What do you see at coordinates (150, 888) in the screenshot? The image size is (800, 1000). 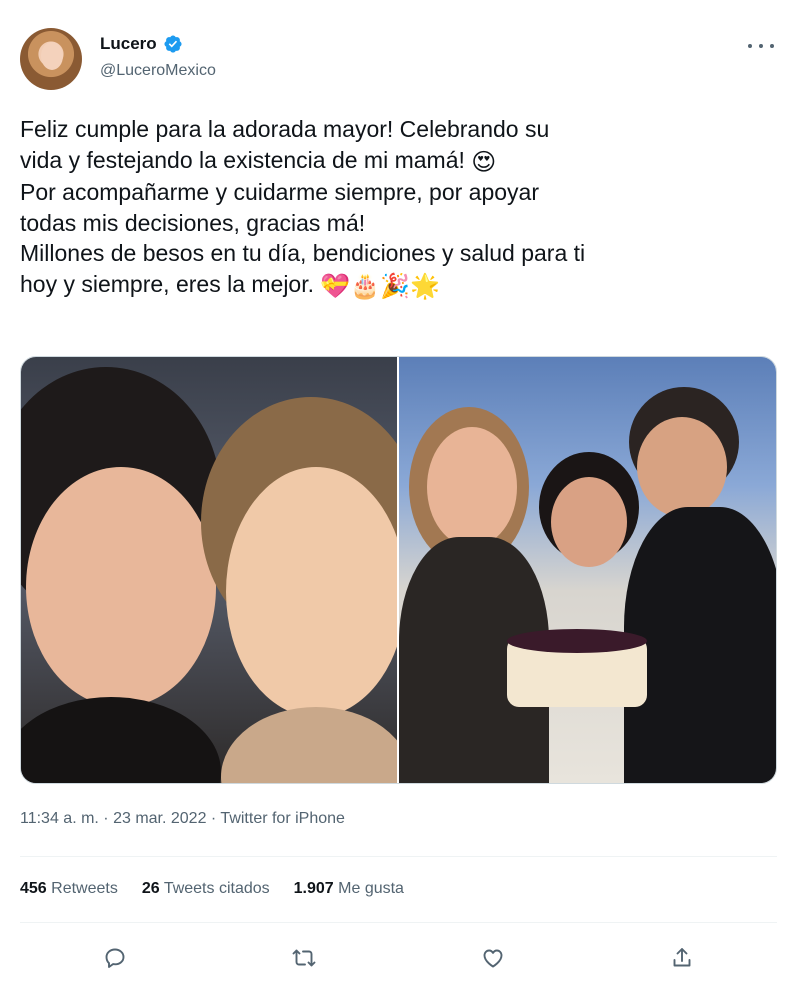 I see `quotes-count: 26` at bounding box center [150, 888].